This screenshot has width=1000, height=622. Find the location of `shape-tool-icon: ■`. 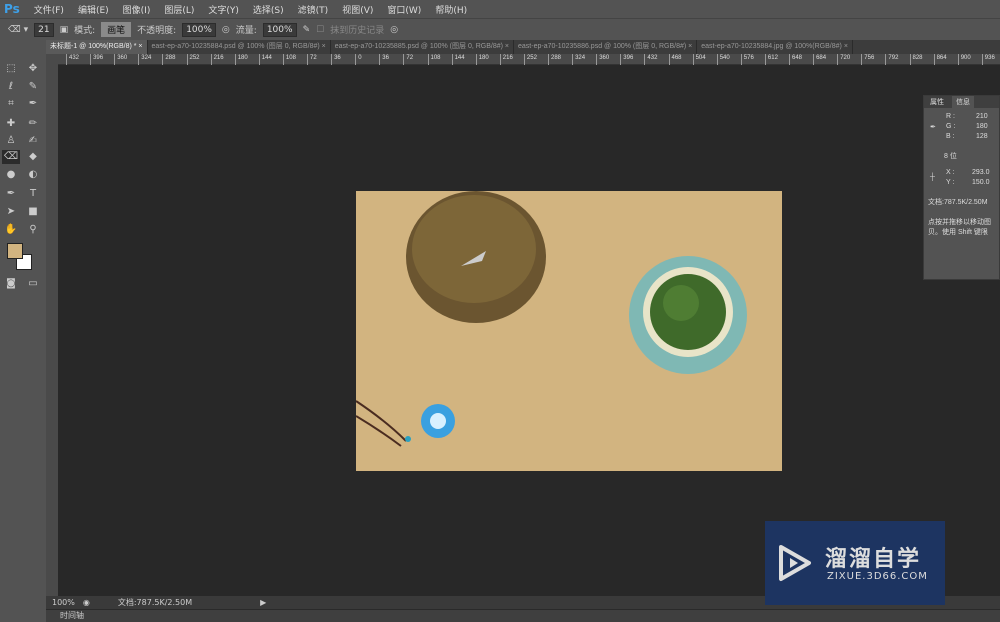

shape-tool-icon: ■ is located at coordinates (33, 212).